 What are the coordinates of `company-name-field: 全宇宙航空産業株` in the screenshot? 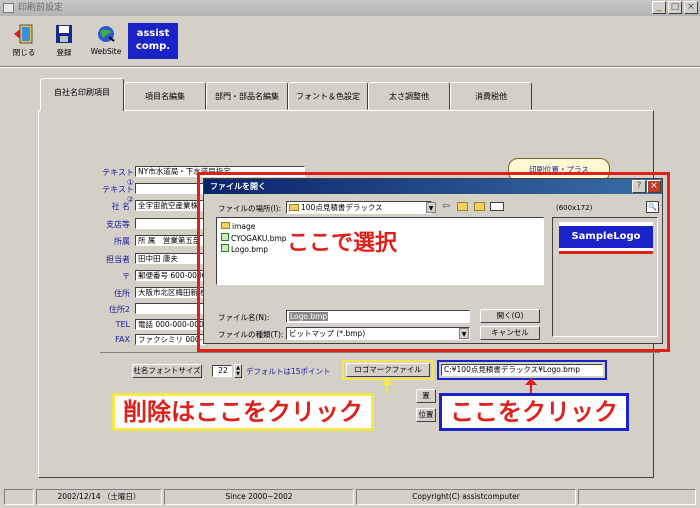 It's located at (170, 205).